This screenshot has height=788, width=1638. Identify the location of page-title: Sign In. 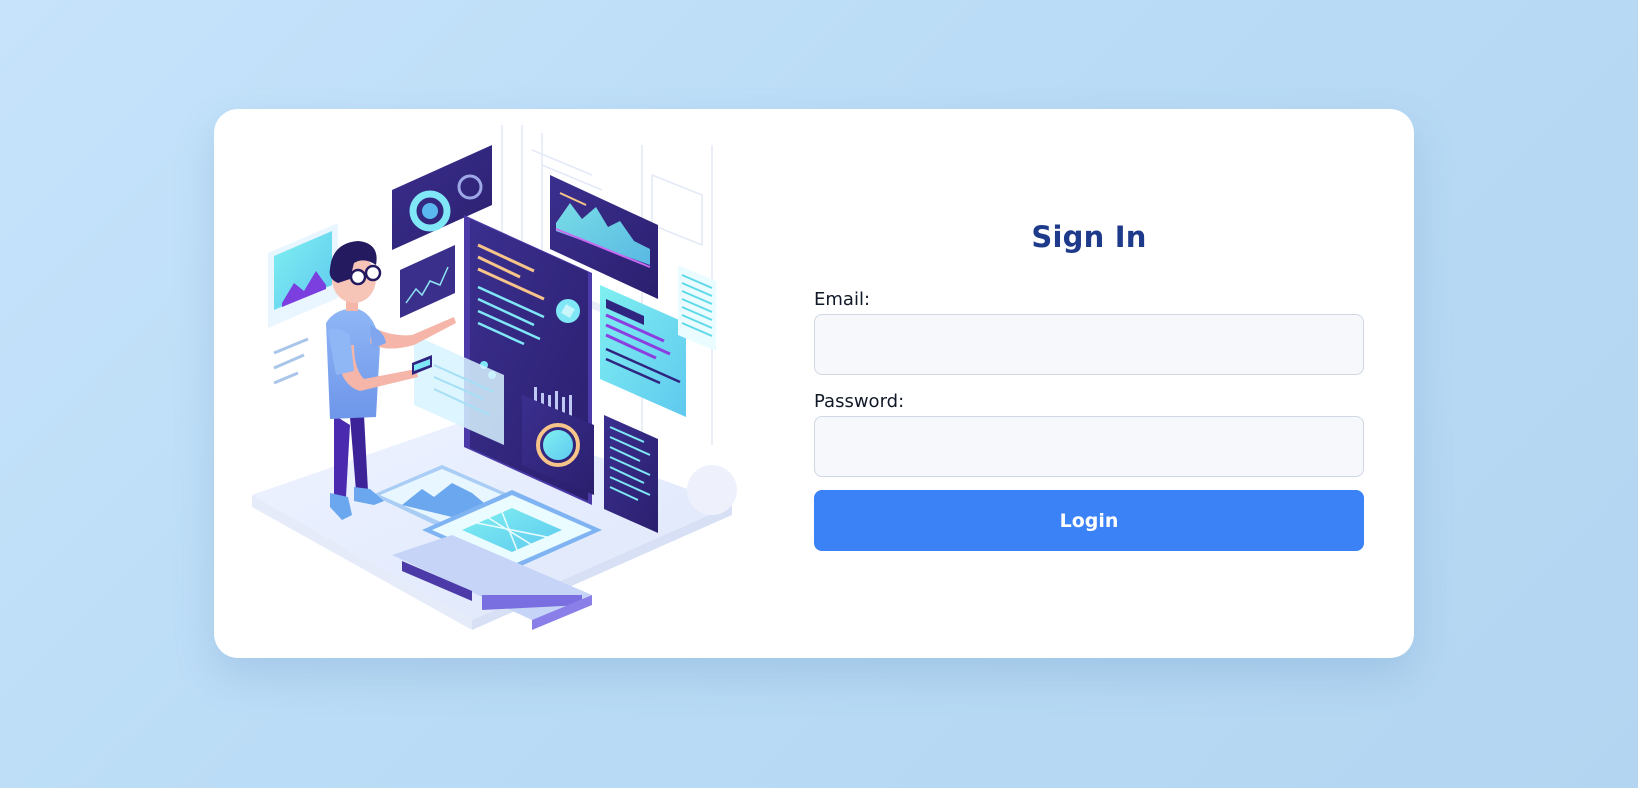
(1089, 237).